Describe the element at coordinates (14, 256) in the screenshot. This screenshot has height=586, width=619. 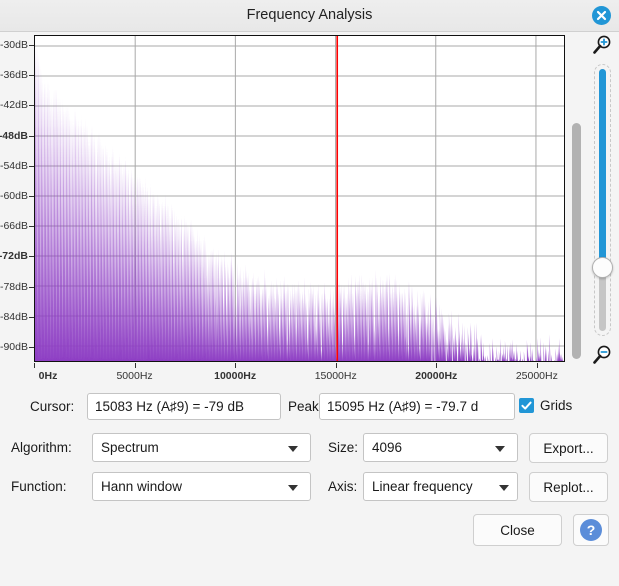
I see `y-axis-tick-label: -72dB` at that location.